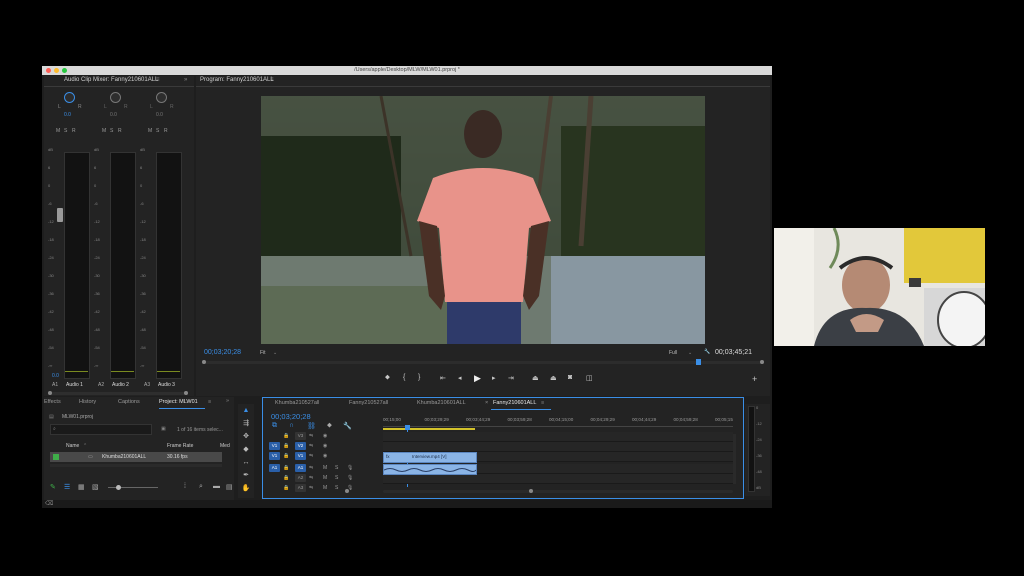  What do you see at coordinates (553, 378) in the screenshot?
I see `extract-icon: ⏏` at bounding box center [553, 378].